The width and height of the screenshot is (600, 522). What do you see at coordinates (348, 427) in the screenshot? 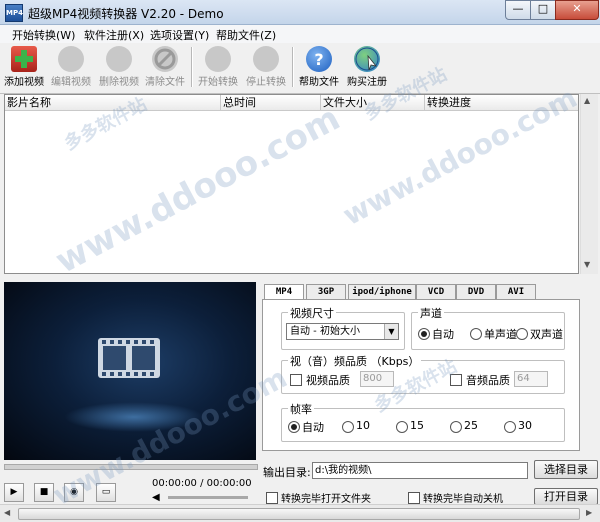
I see `fps-10-radio` at bounding box center [348, 427].